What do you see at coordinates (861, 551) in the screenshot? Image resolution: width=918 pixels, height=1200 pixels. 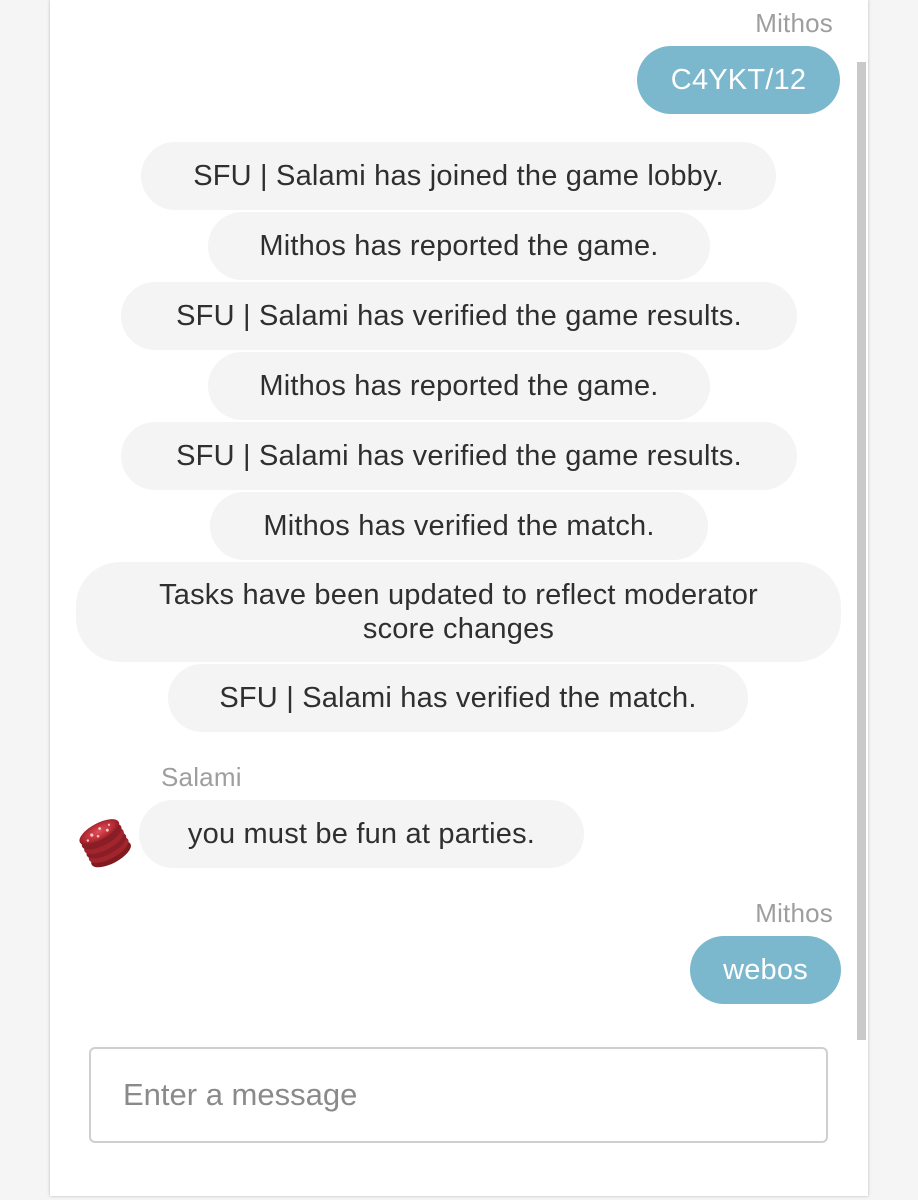 I see `chat-scrollbar` at bounding box center [861, 551].